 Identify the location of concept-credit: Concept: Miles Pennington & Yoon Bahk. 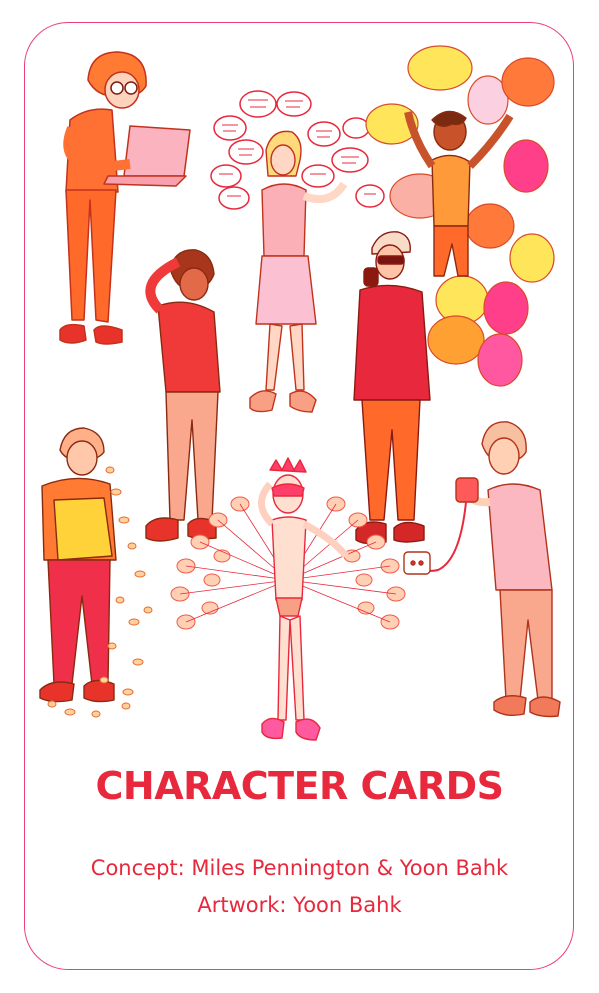
(299, 868).